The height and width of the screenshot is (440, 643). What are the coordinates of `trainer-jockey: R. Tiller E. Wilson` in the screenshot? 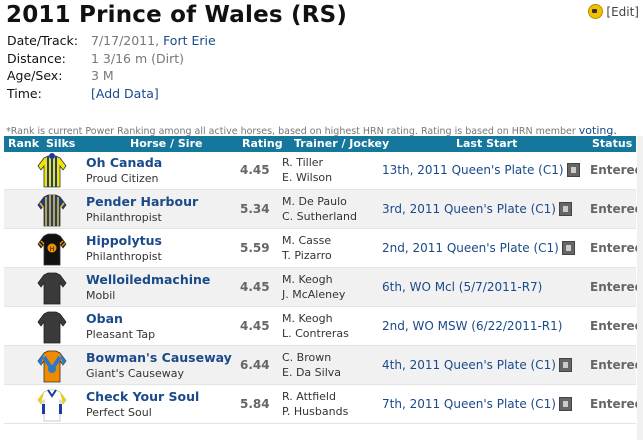 It's located at (307, 170).